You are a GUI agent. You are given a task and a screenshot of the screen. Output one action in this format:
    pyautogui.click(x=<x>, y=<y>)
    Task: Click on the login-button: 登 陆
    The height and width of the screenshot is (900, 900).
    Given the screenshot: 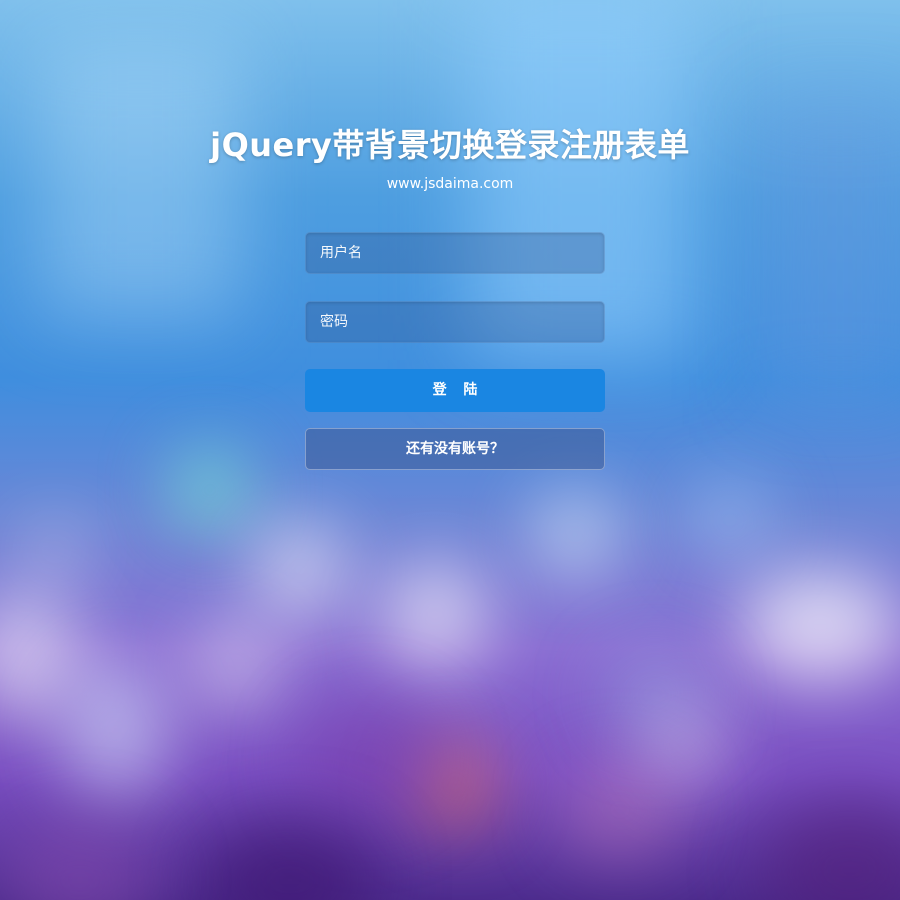 What is the action you would take?
    pyautogui.click(x=455, y=390)
    